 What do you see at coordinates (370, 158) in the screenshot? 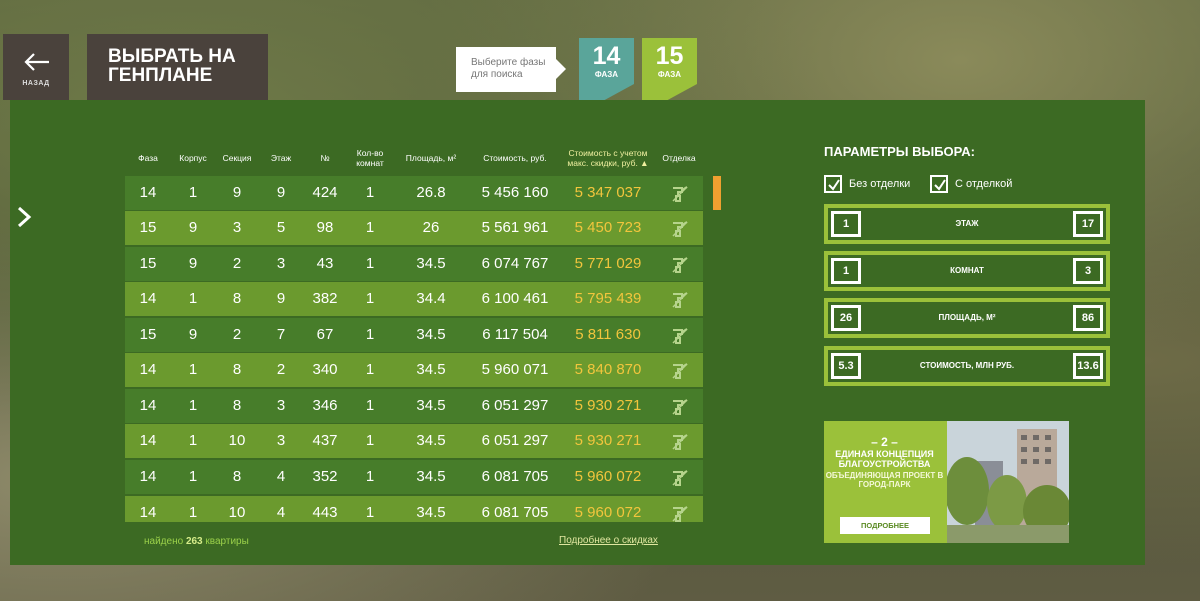
I see `col-rooms: Кол-во комнат` at bounding box center [370, 158].